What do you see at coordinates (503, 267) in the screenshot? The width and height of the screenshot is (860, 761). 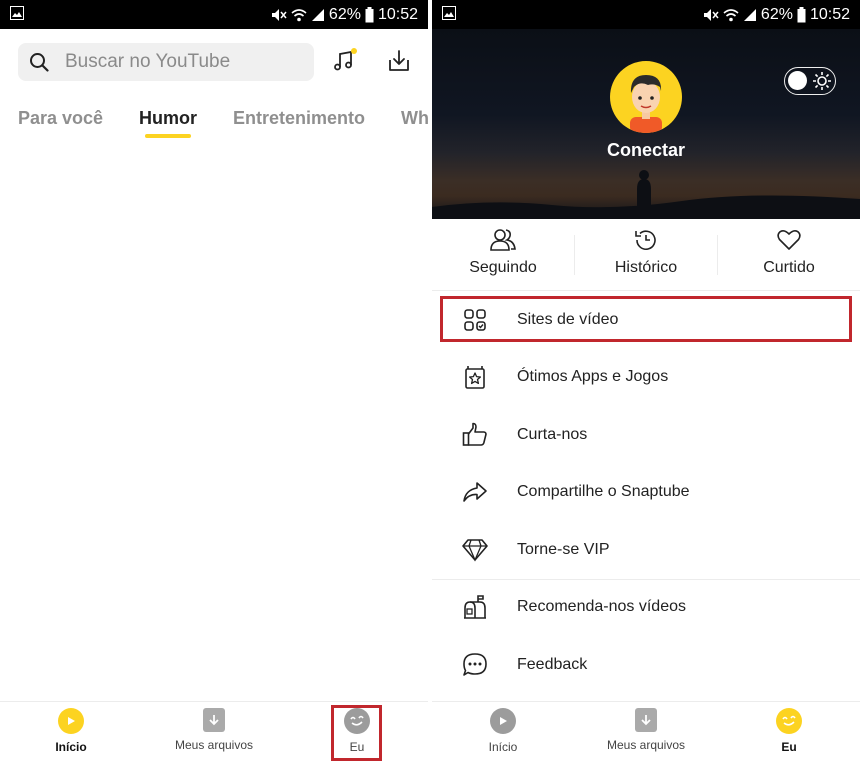 I see `quick-label: Seguindo` at bounding box center [503, 267].